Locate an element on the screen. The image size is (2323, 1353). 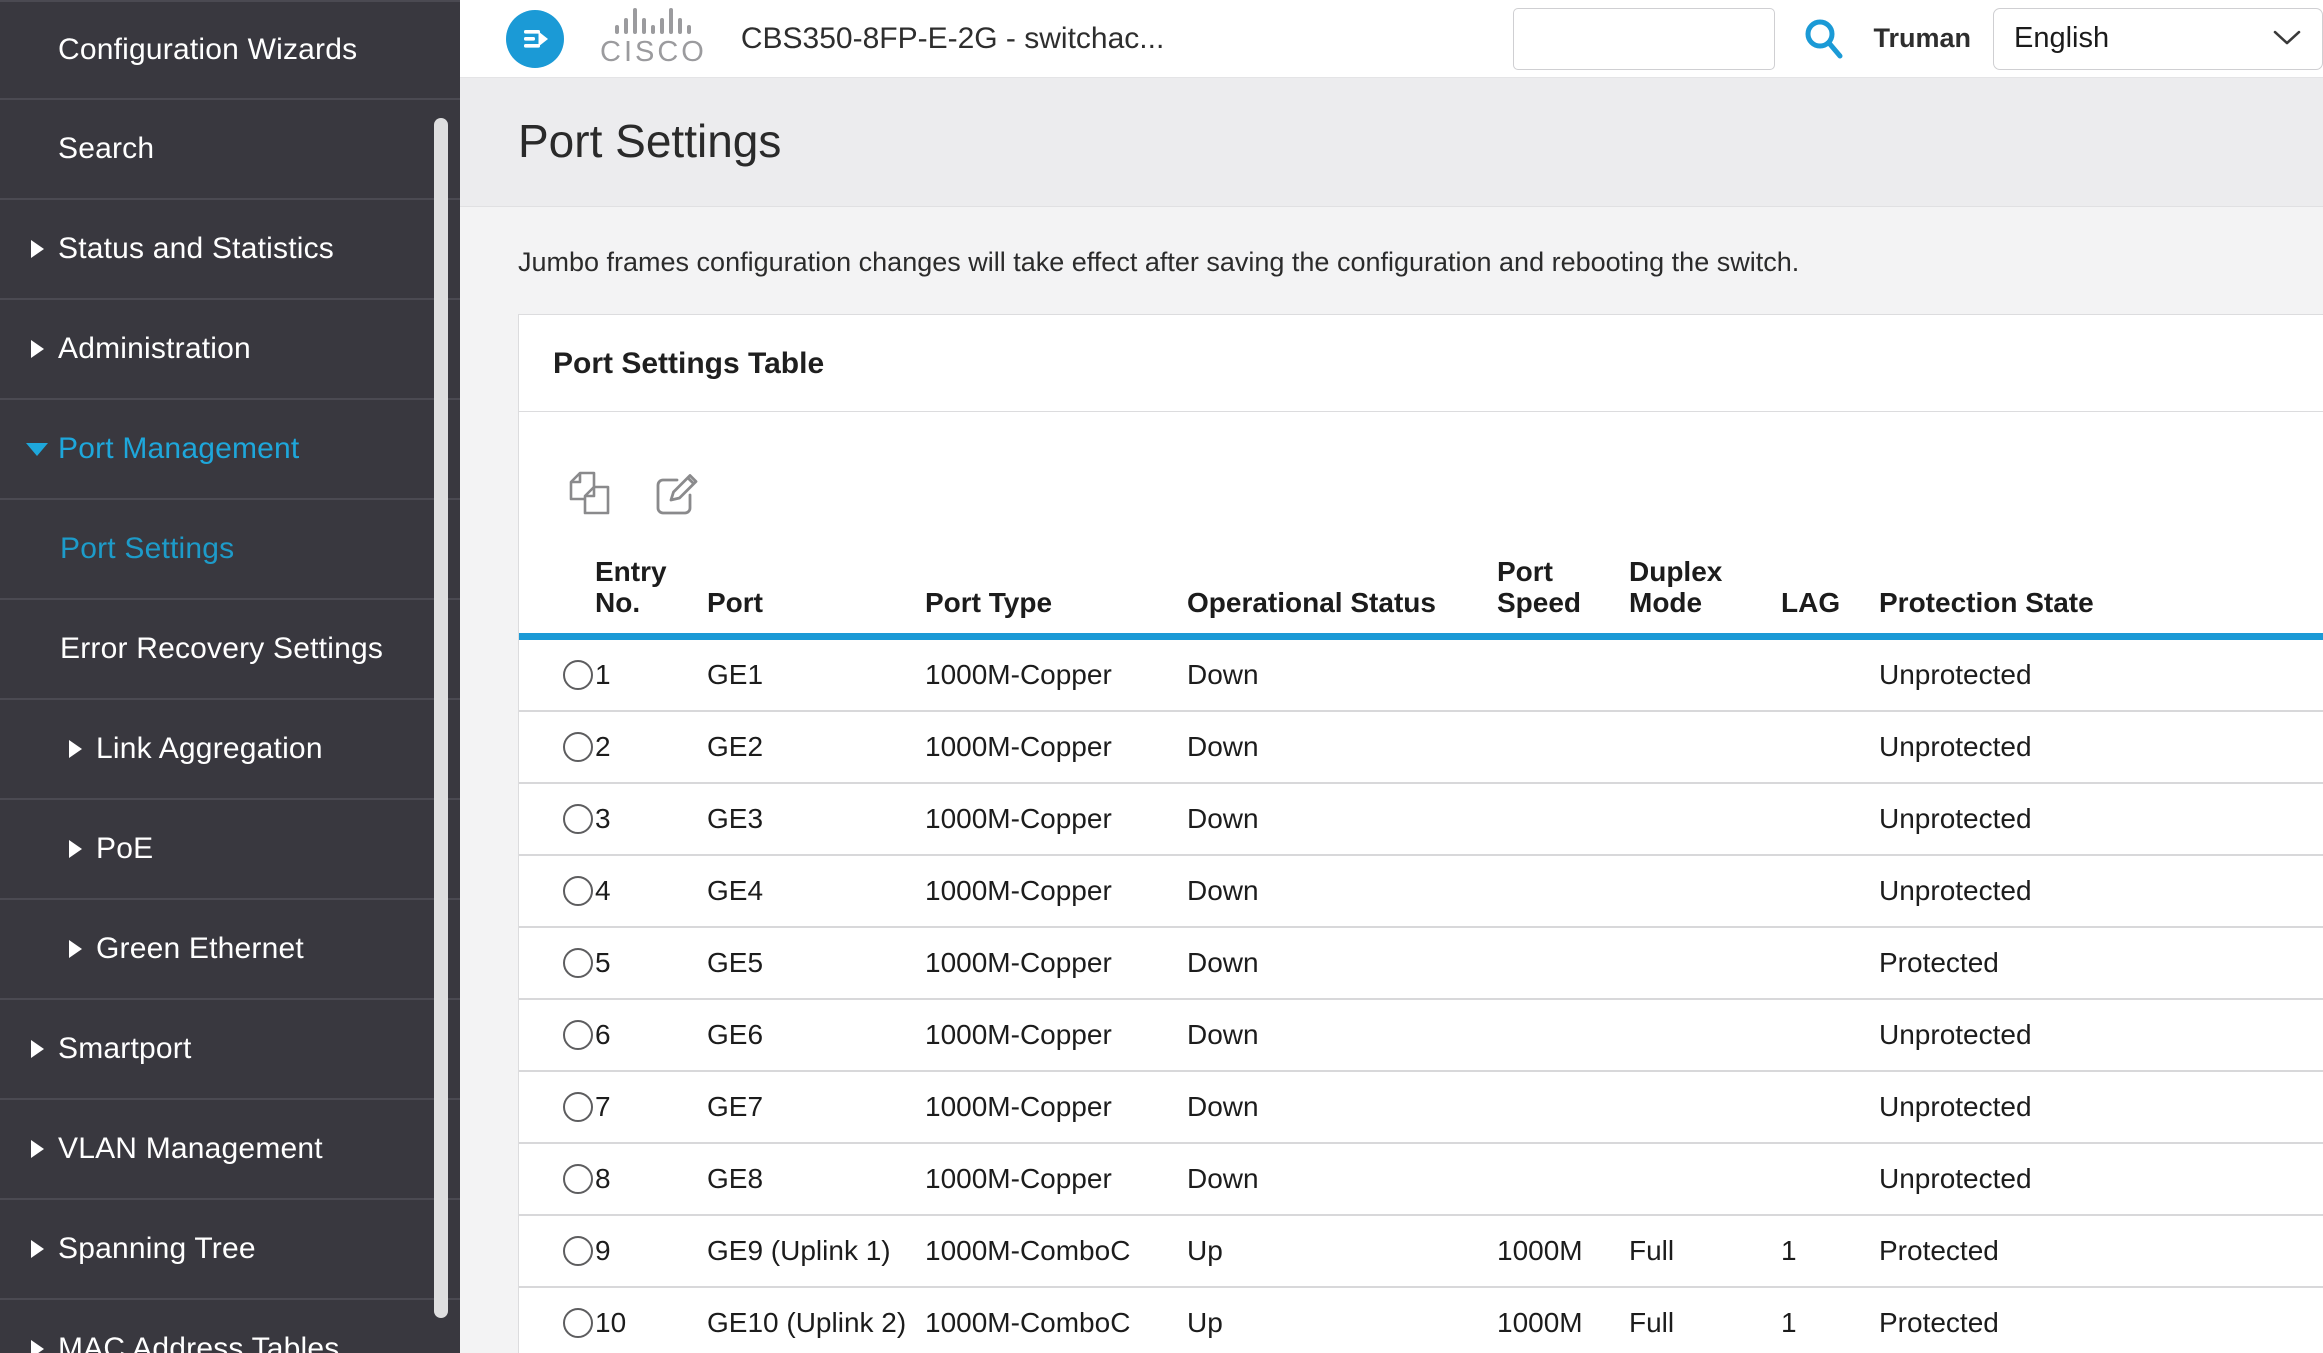
collapse-arrow-icon is located at coordinates (536, 38).